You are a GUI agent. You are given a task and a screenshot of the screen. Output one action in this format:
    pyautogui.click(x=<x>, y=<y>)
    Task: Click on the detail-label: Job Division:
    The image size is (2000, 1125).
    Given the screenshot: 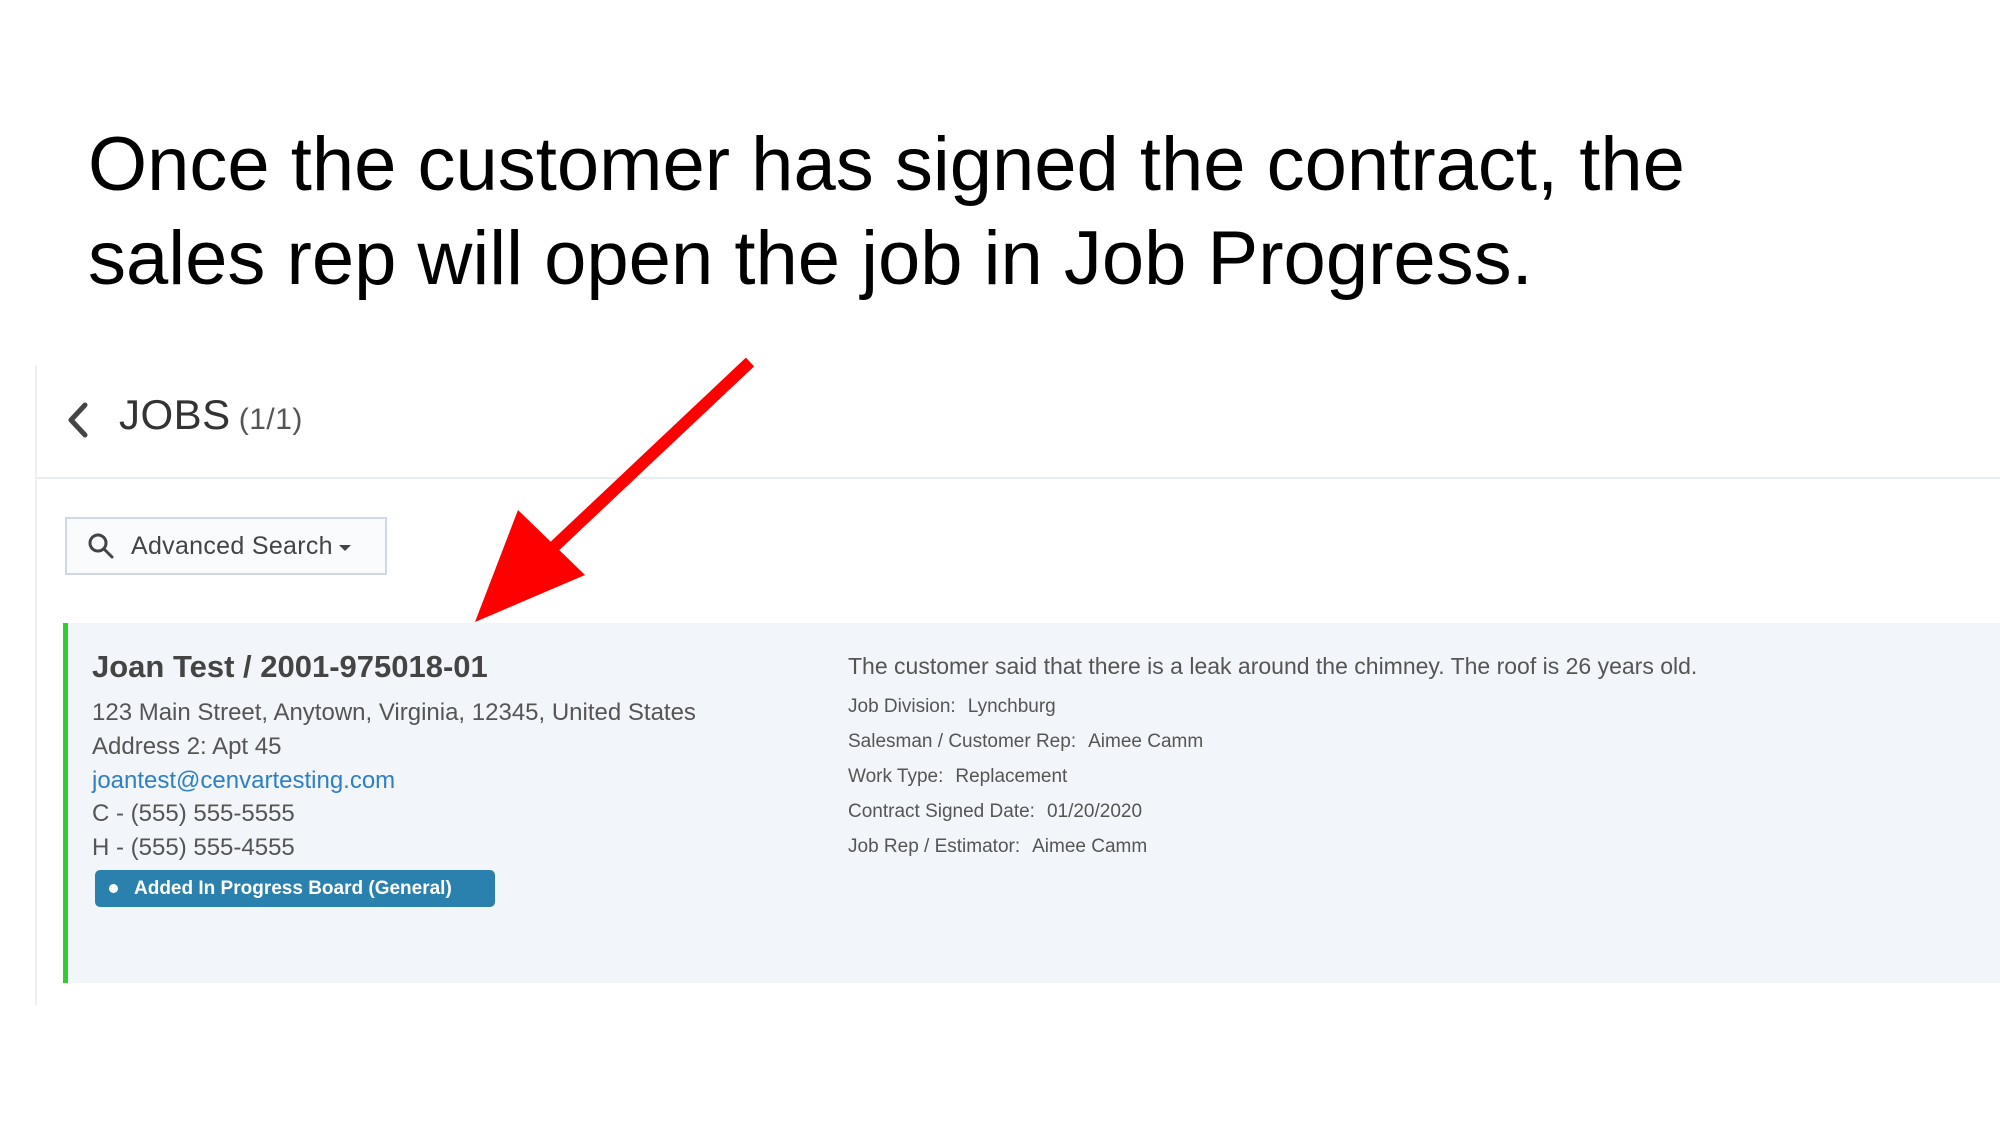 What is the action you would take?
    pyautogui.click(x=902, y=706)
    